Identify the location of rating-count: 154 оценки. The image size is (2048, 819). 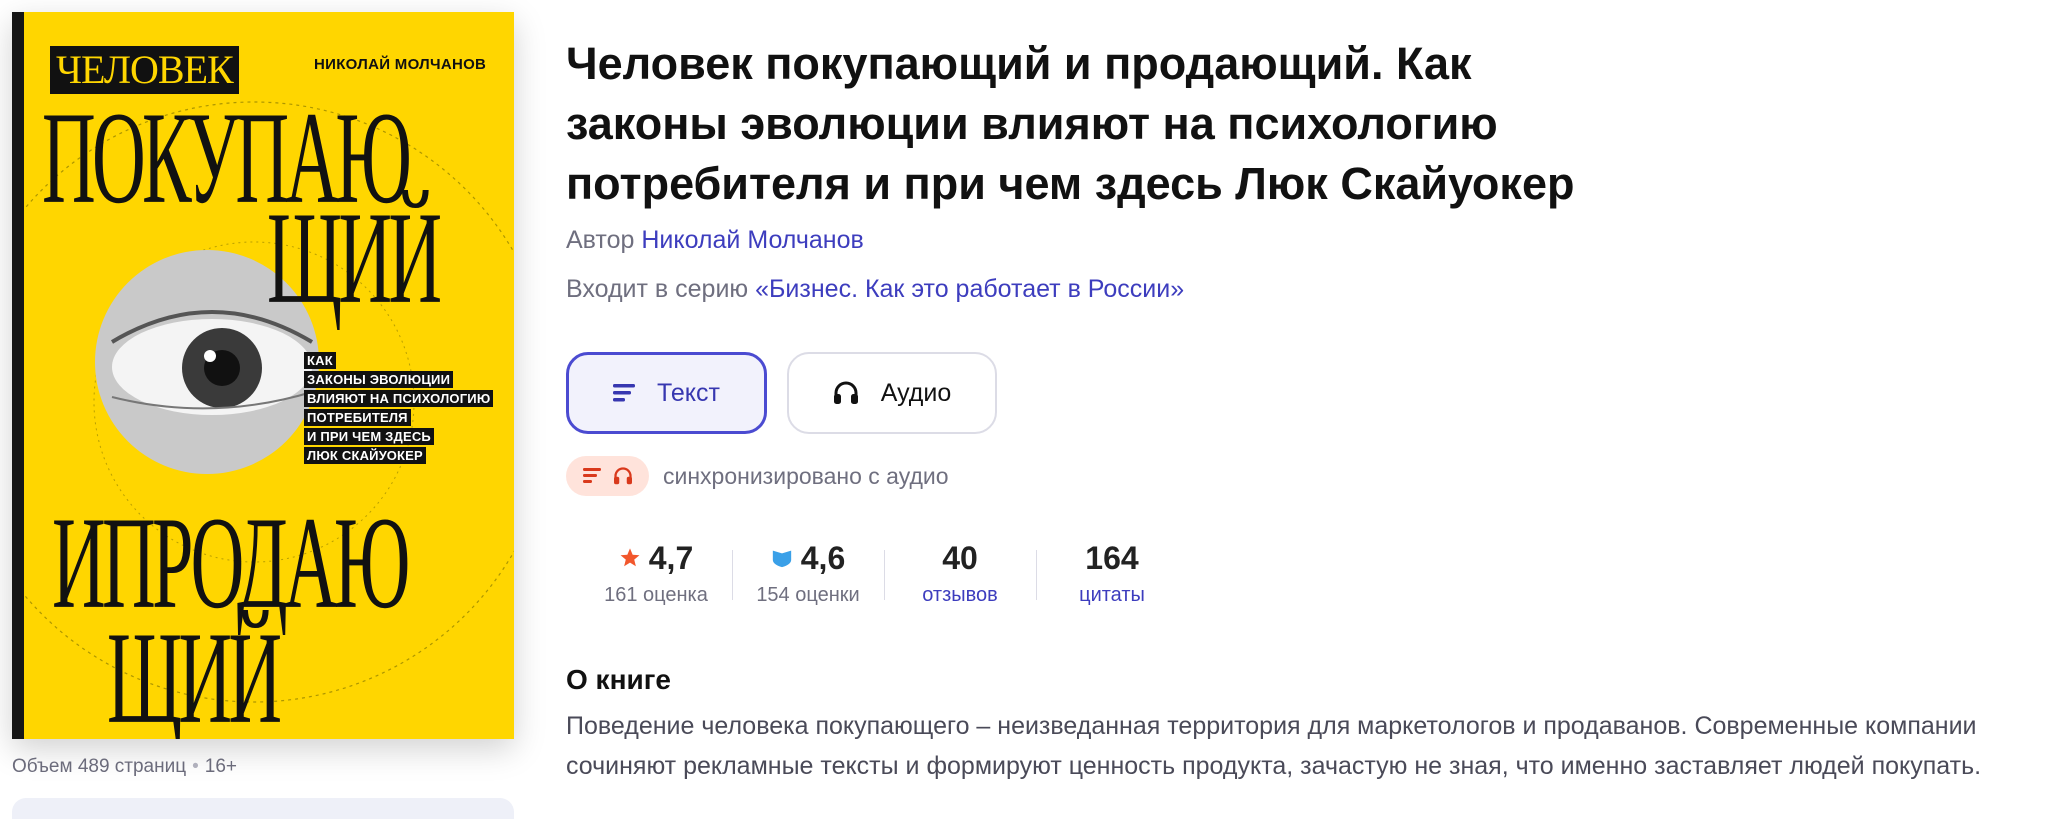
(808, 595).